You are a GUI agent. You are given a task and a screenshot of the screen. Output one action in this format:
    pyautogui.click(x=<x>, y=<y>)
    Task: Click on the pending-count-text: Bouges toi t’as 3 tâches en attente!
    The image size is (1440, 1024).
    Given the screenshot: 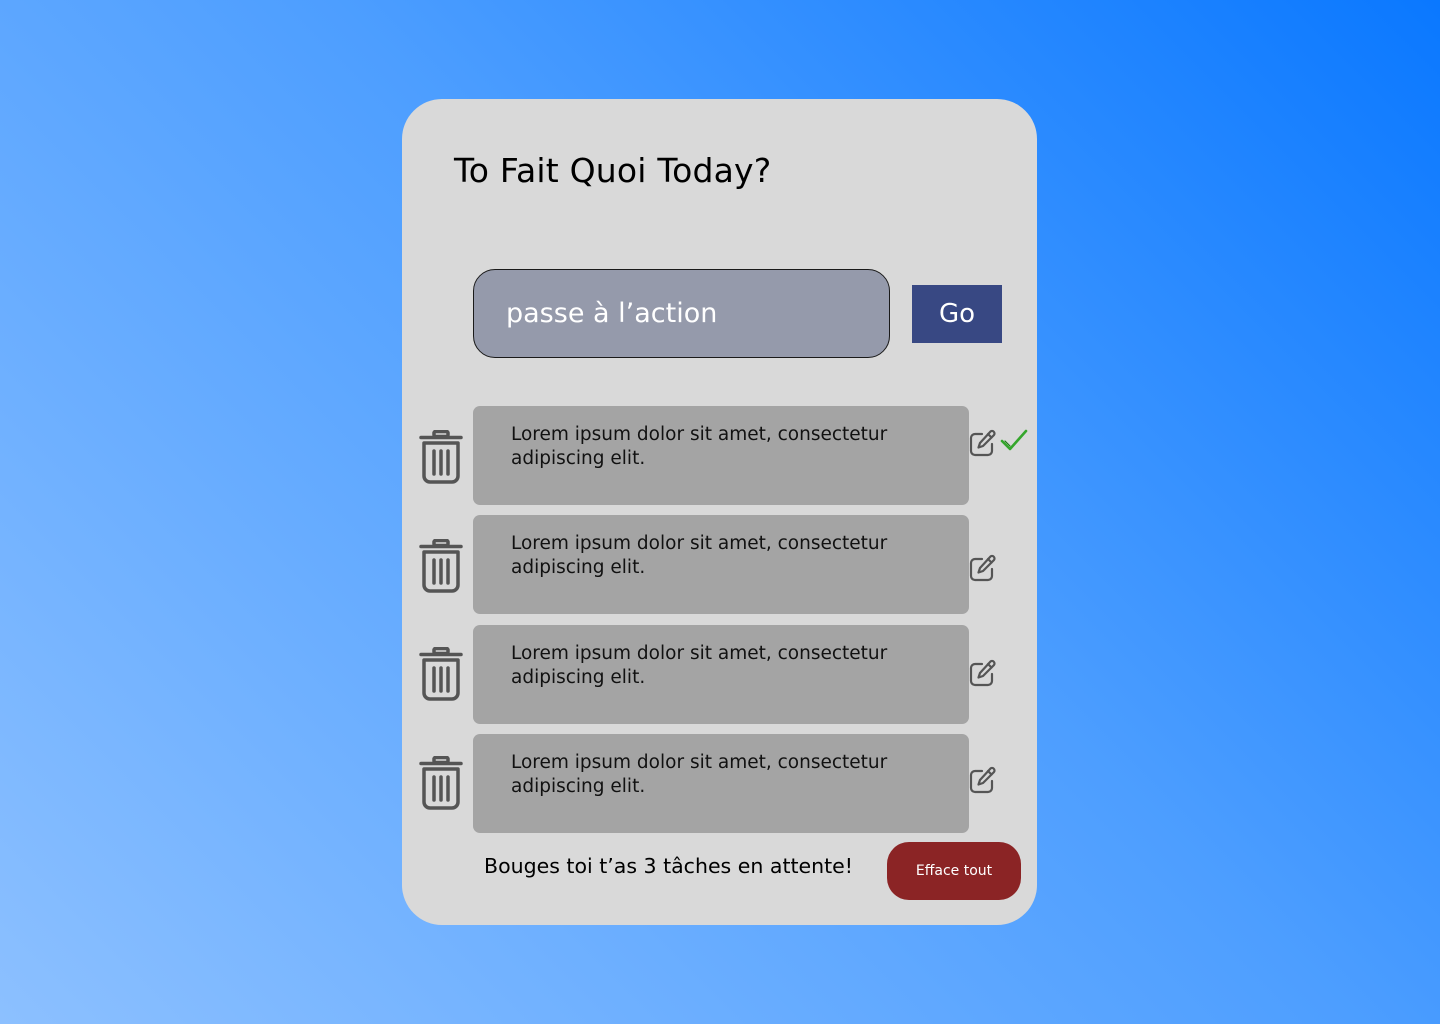 What is the action you would take?
    pyautogui.click(x=668, y=866)
    